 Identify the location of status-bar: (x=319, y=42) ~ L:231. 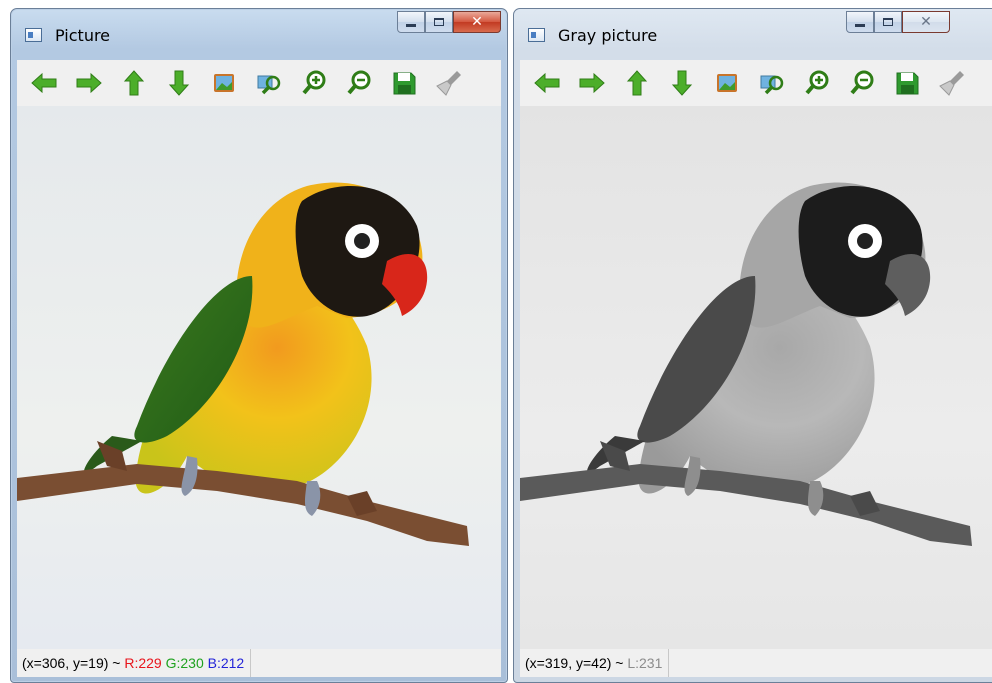
(756, 663).